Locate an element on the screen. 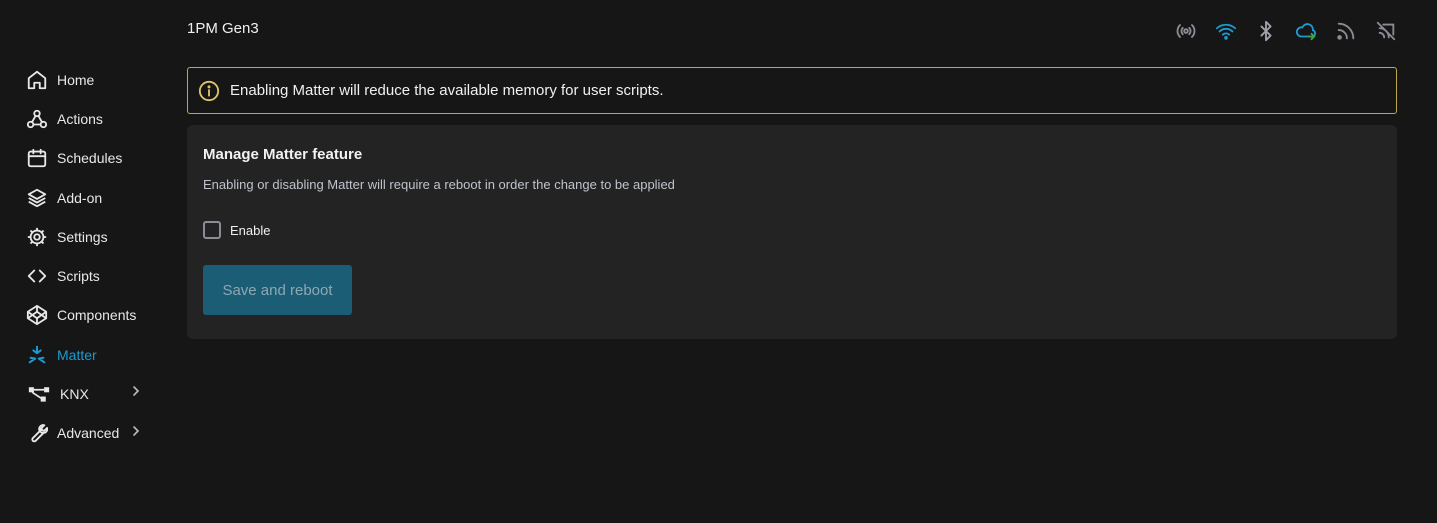 The width and height of the screenshot is (1437, 523). cloud-sync-icon is located at coordinates (1306, 31).